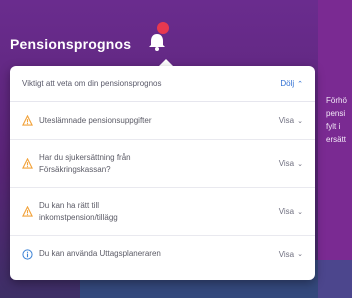  I want to click on notification-item: Du kan använda Uttagsplaneraren Visa ⌄, so click(162, 254).